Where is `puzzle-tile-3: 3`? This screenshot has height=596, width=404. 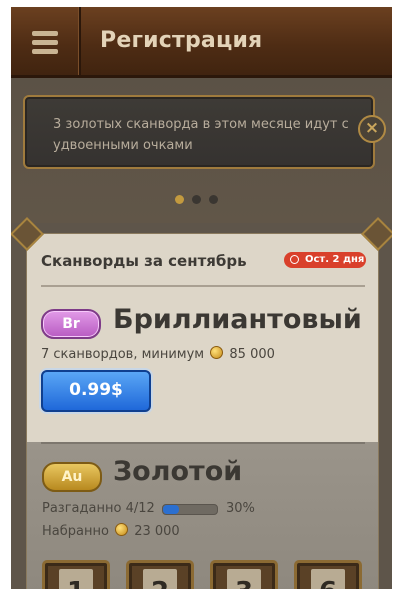 puzzle-tile-3: 3 is located at coordinates (244, 574).